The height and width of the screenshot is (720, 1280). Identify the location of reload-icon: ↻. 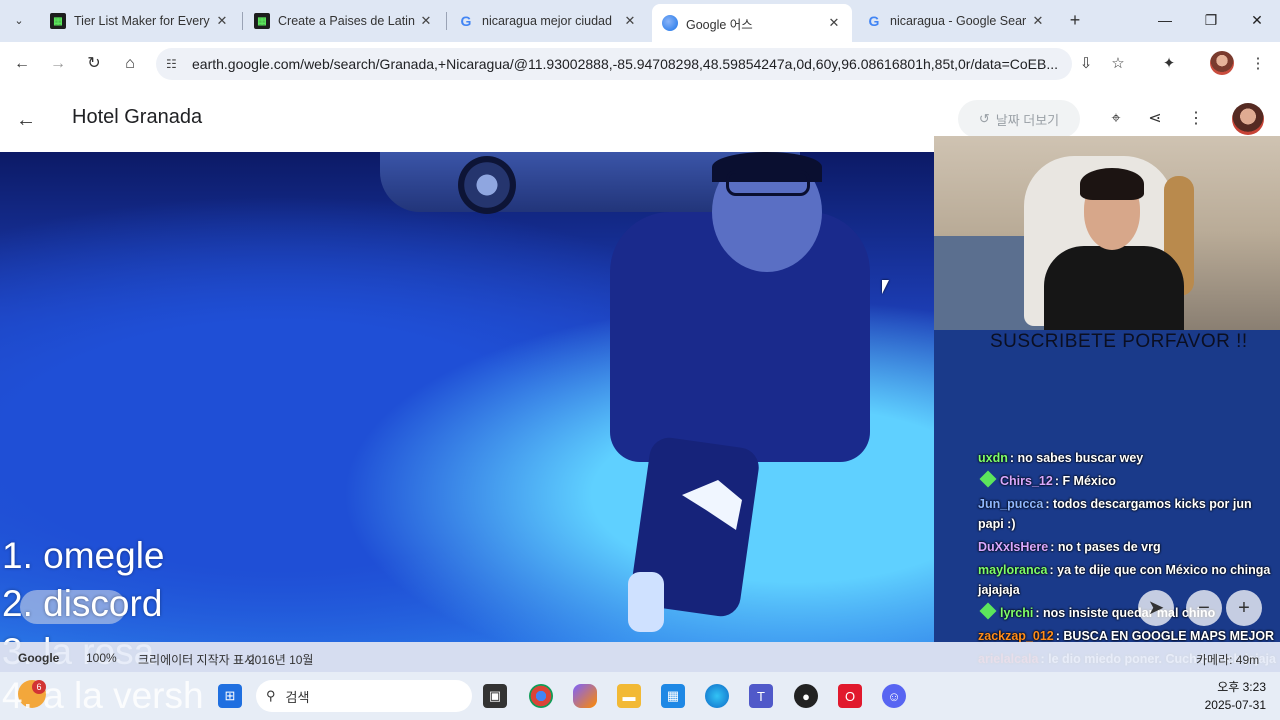
(94, 64).